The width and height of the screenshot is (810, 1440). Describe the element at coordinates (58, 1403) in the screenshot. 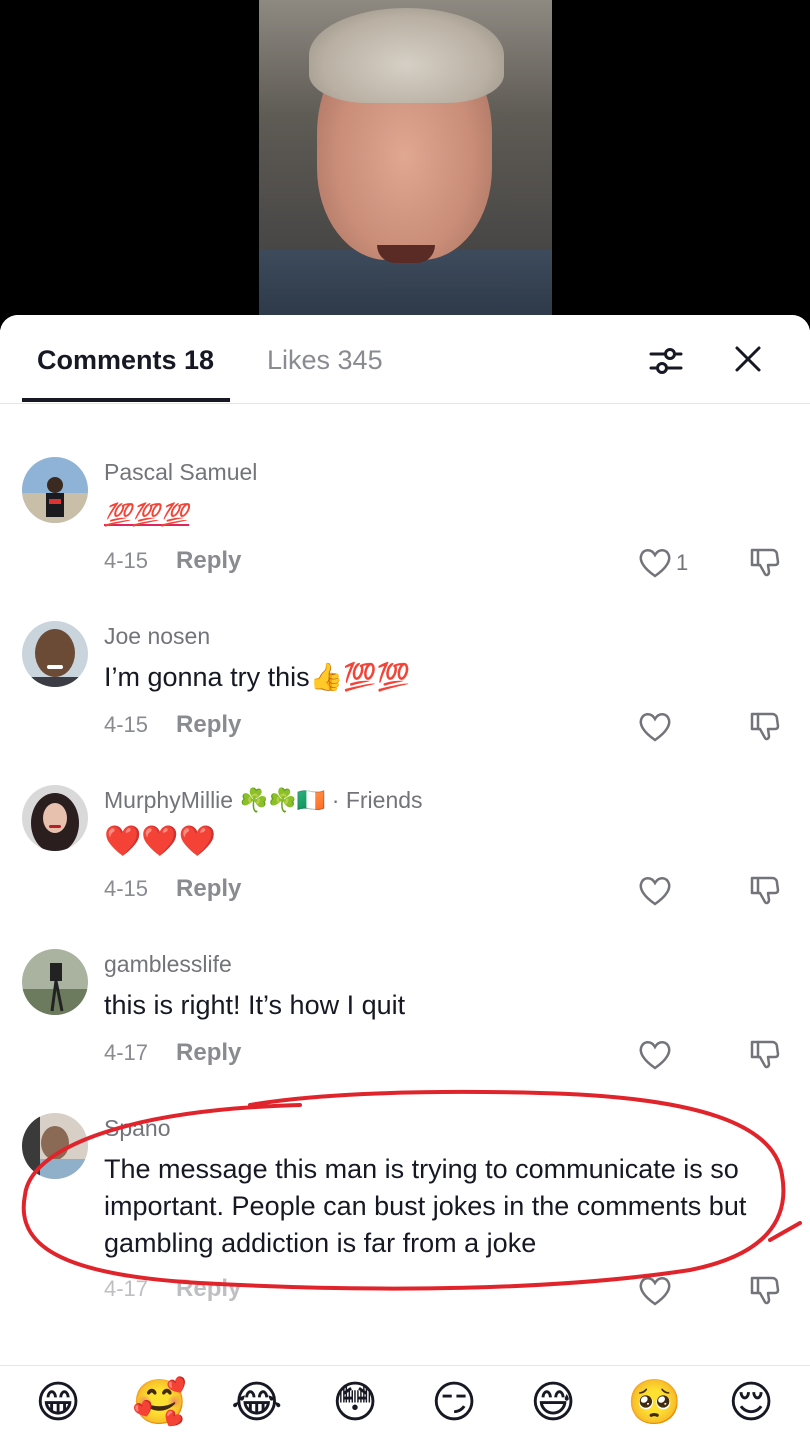

I see `emoji-grin: 😁` at that location.